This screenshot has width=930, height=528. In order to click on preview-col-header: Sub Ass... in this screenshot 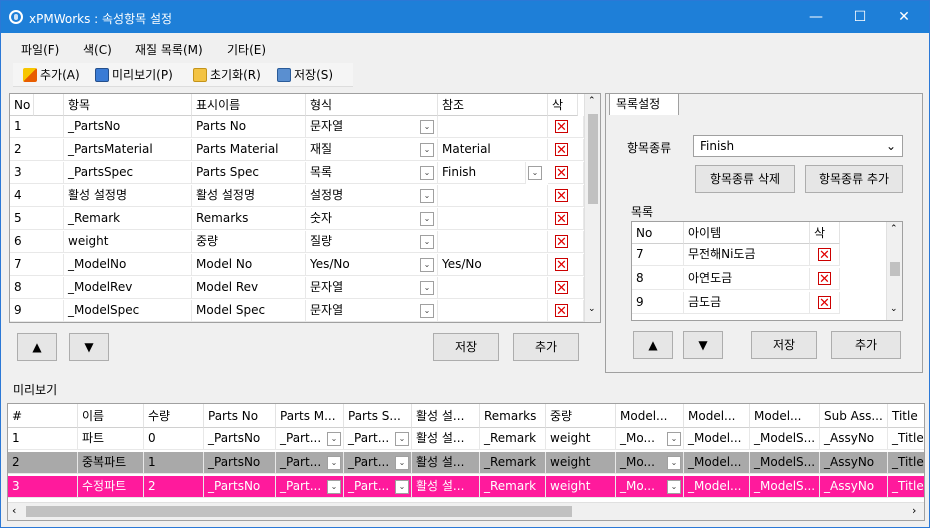, I will do `click(854, 416)`.